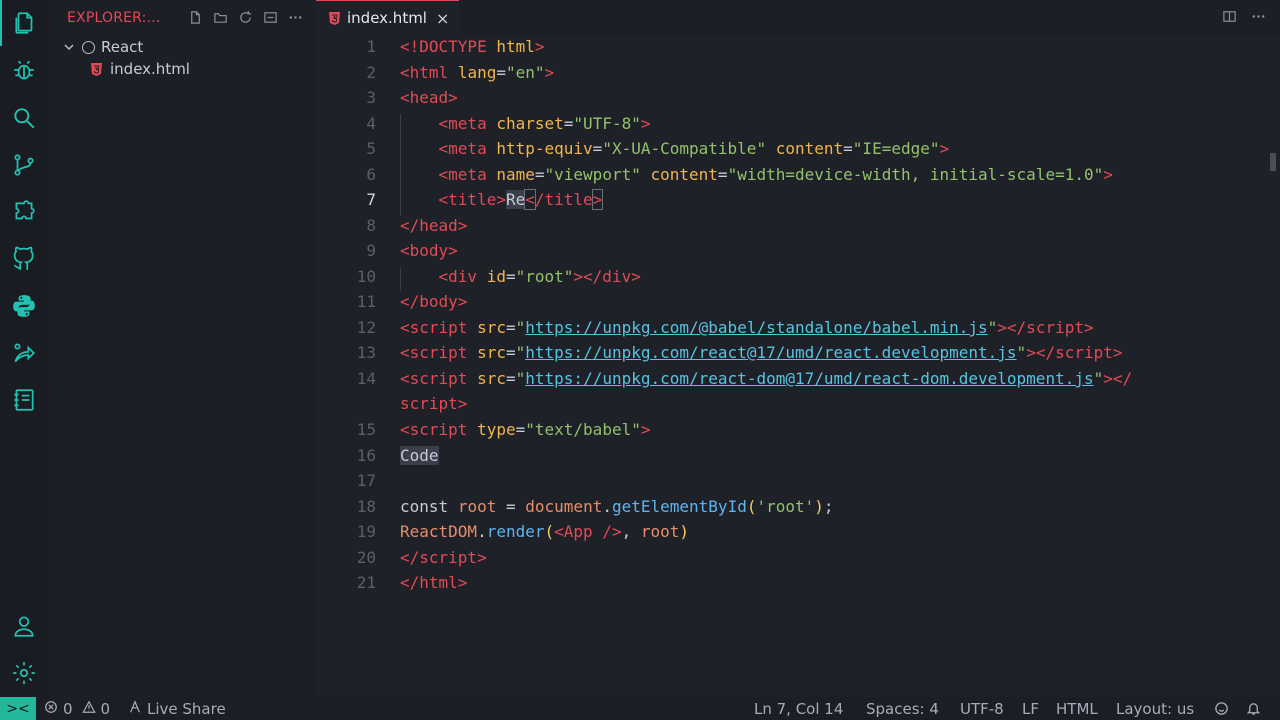  What do you see at coordinates (902, 708) in the screenshot?
I see `indentation: Spaces: 4` at bounding box center [902, 708].